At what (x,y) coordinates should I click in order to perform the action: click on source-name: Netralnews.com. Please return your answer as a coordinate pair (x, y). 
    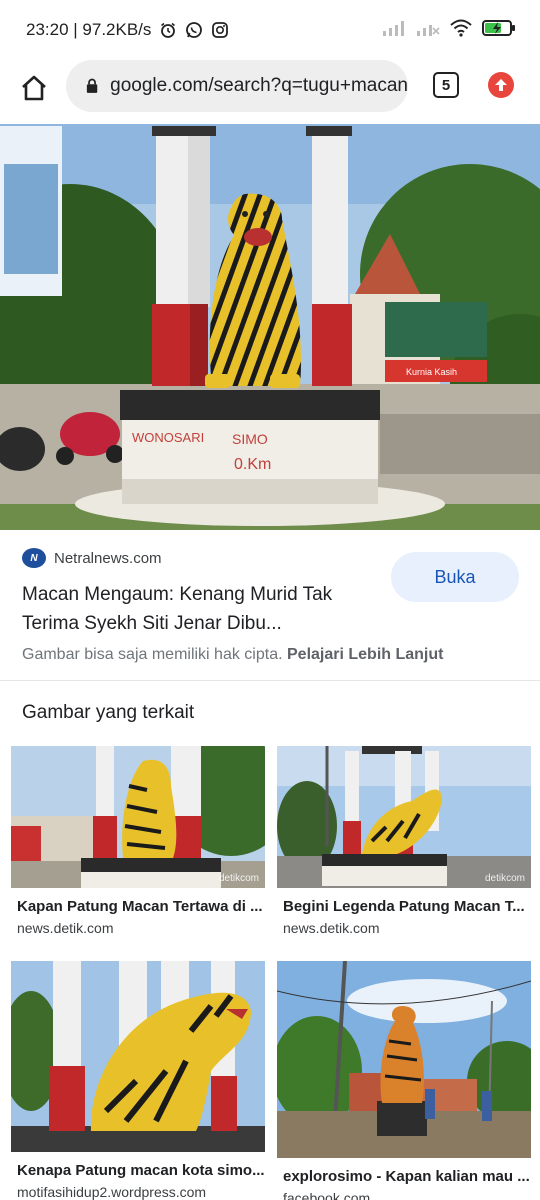
    Looking at the image, I should click on (108, 558).